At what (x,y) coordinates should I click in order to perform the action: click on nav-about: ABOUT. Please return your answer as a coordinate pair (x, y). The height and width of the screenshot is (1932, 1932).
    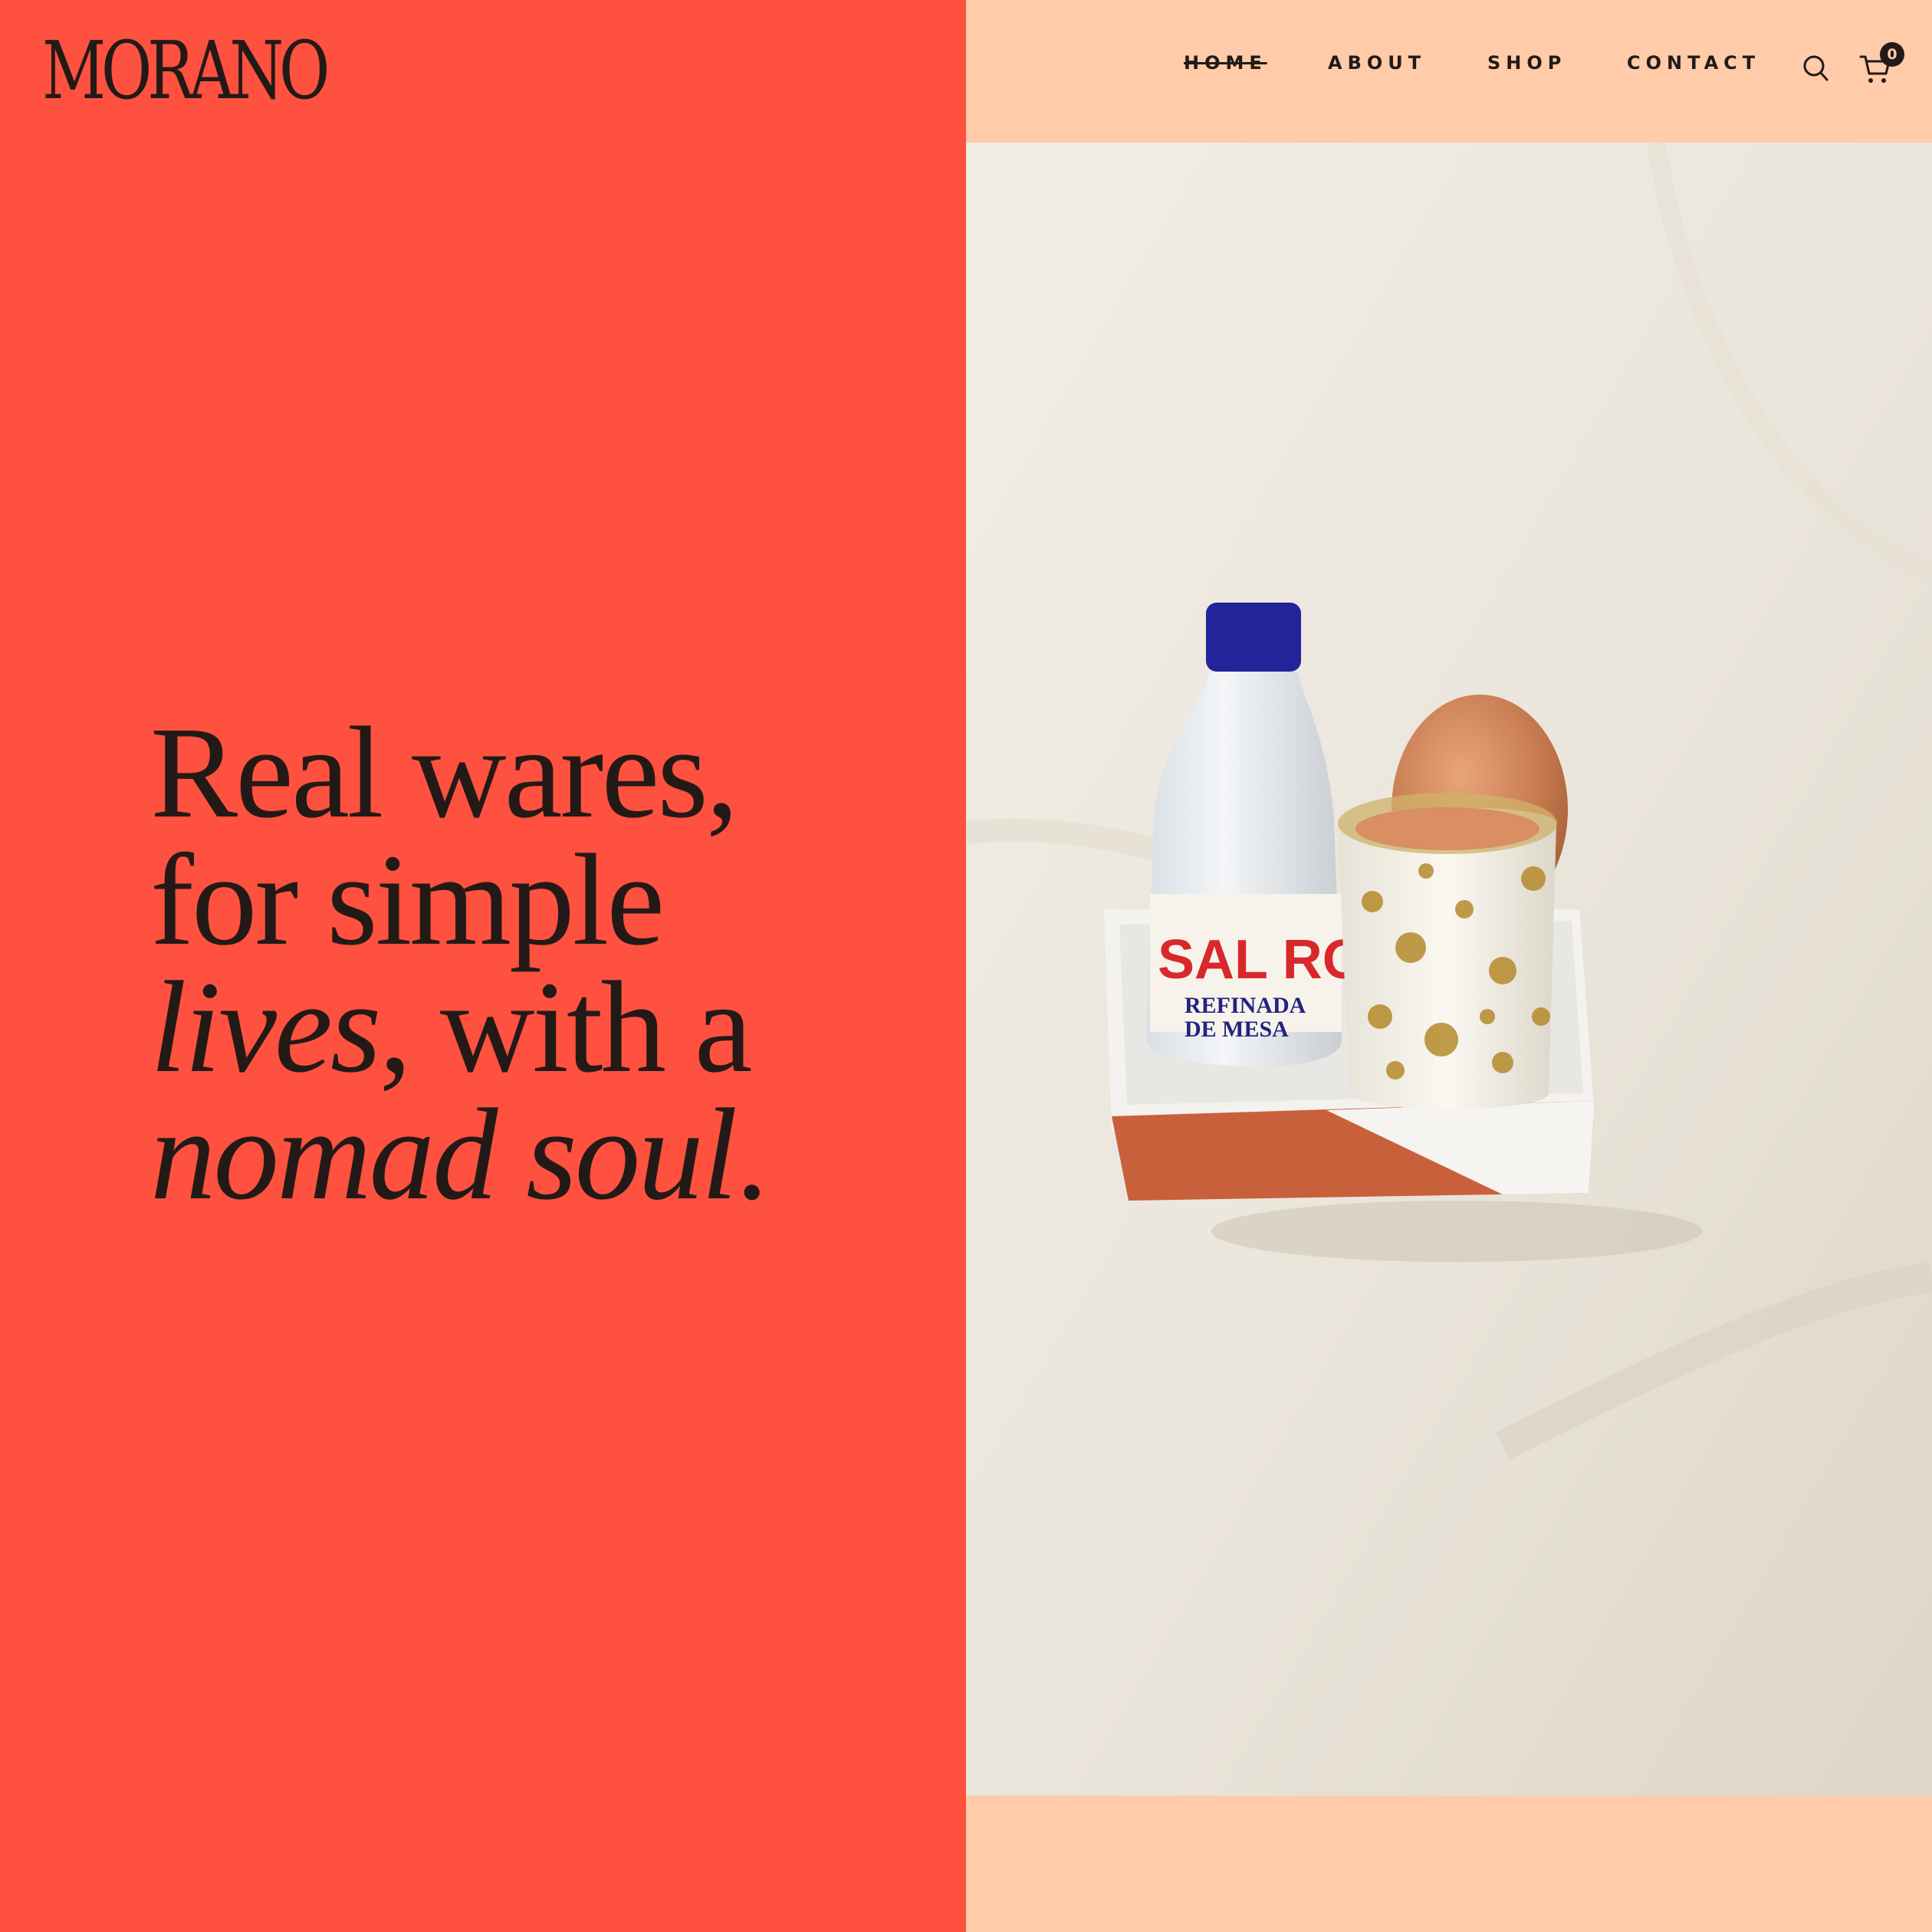
    Looking at the image, I should click on (1377, 65).